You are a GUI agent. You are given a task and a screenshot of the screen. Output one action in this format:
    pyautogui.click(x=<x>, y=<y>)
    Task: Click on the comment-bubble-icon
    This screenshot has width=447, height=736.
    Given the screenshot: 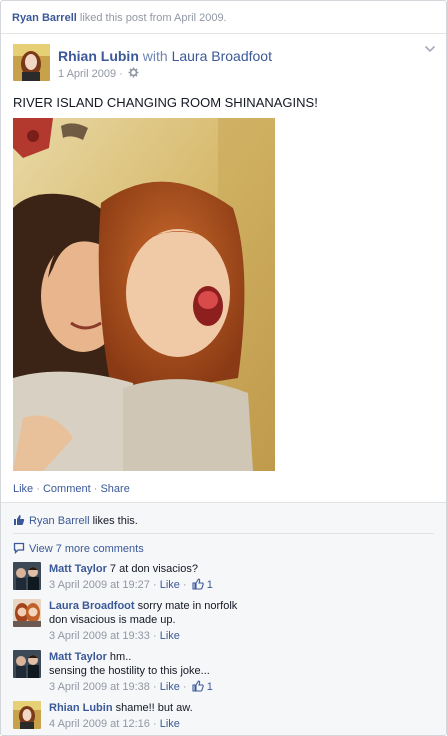 What is the action you would take?
    pyautogui.click(x=19, y=548)
    